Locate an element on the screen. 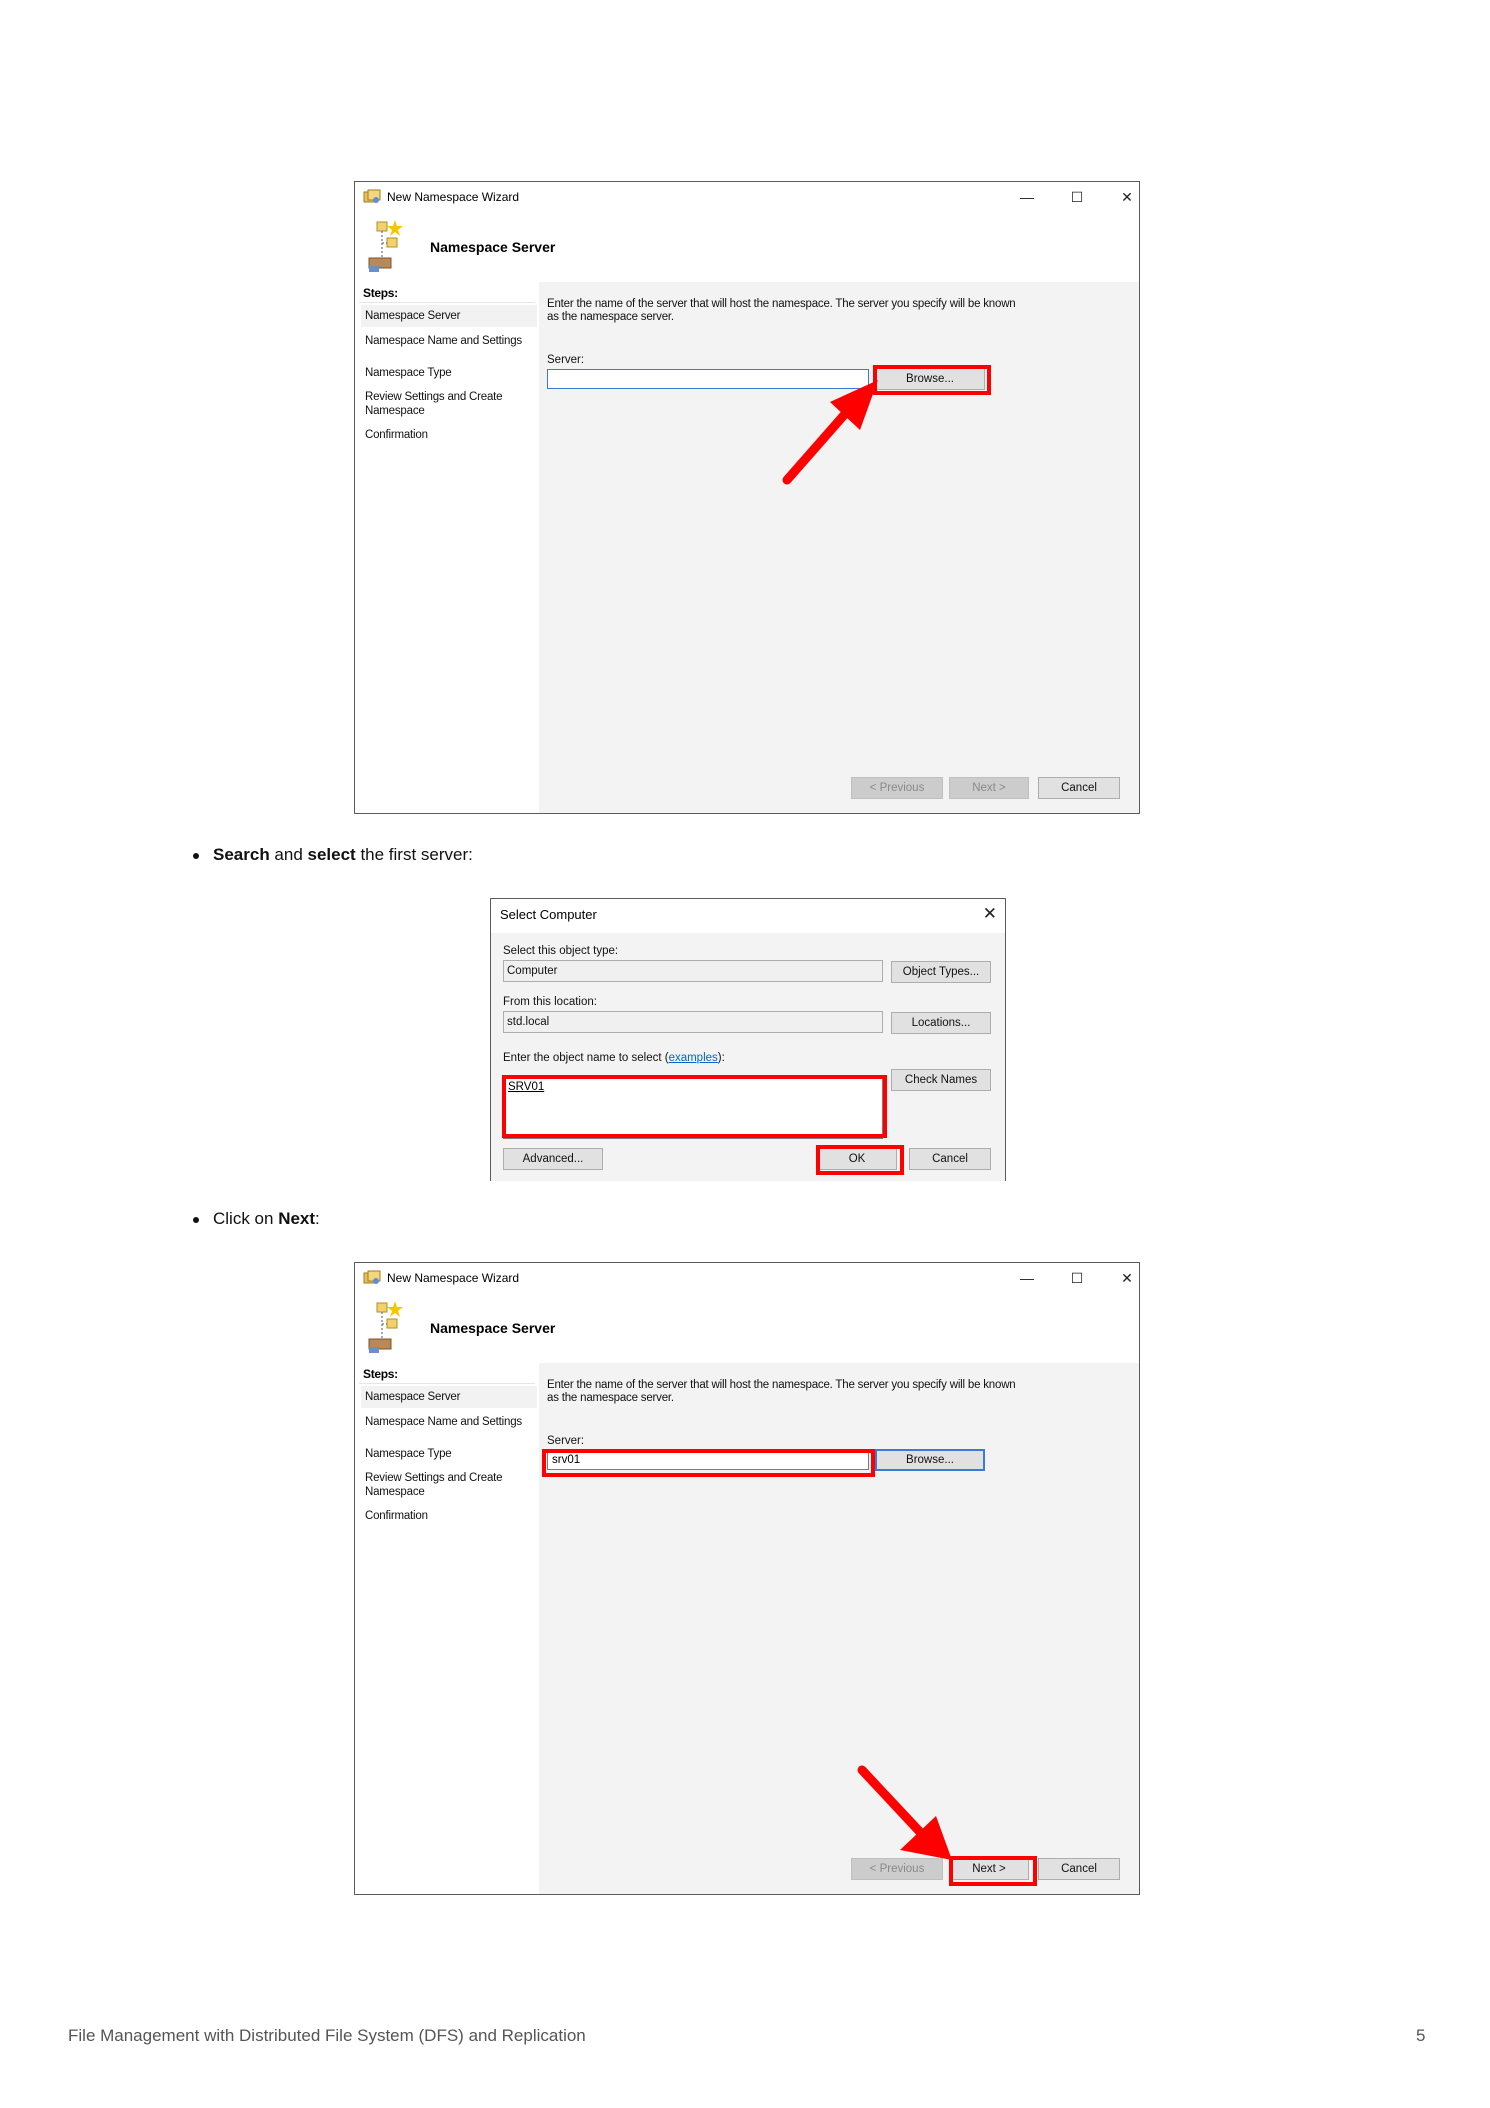 The image size is (1490, 2108). bold-next: Next is located at coordinates (297, 1218).